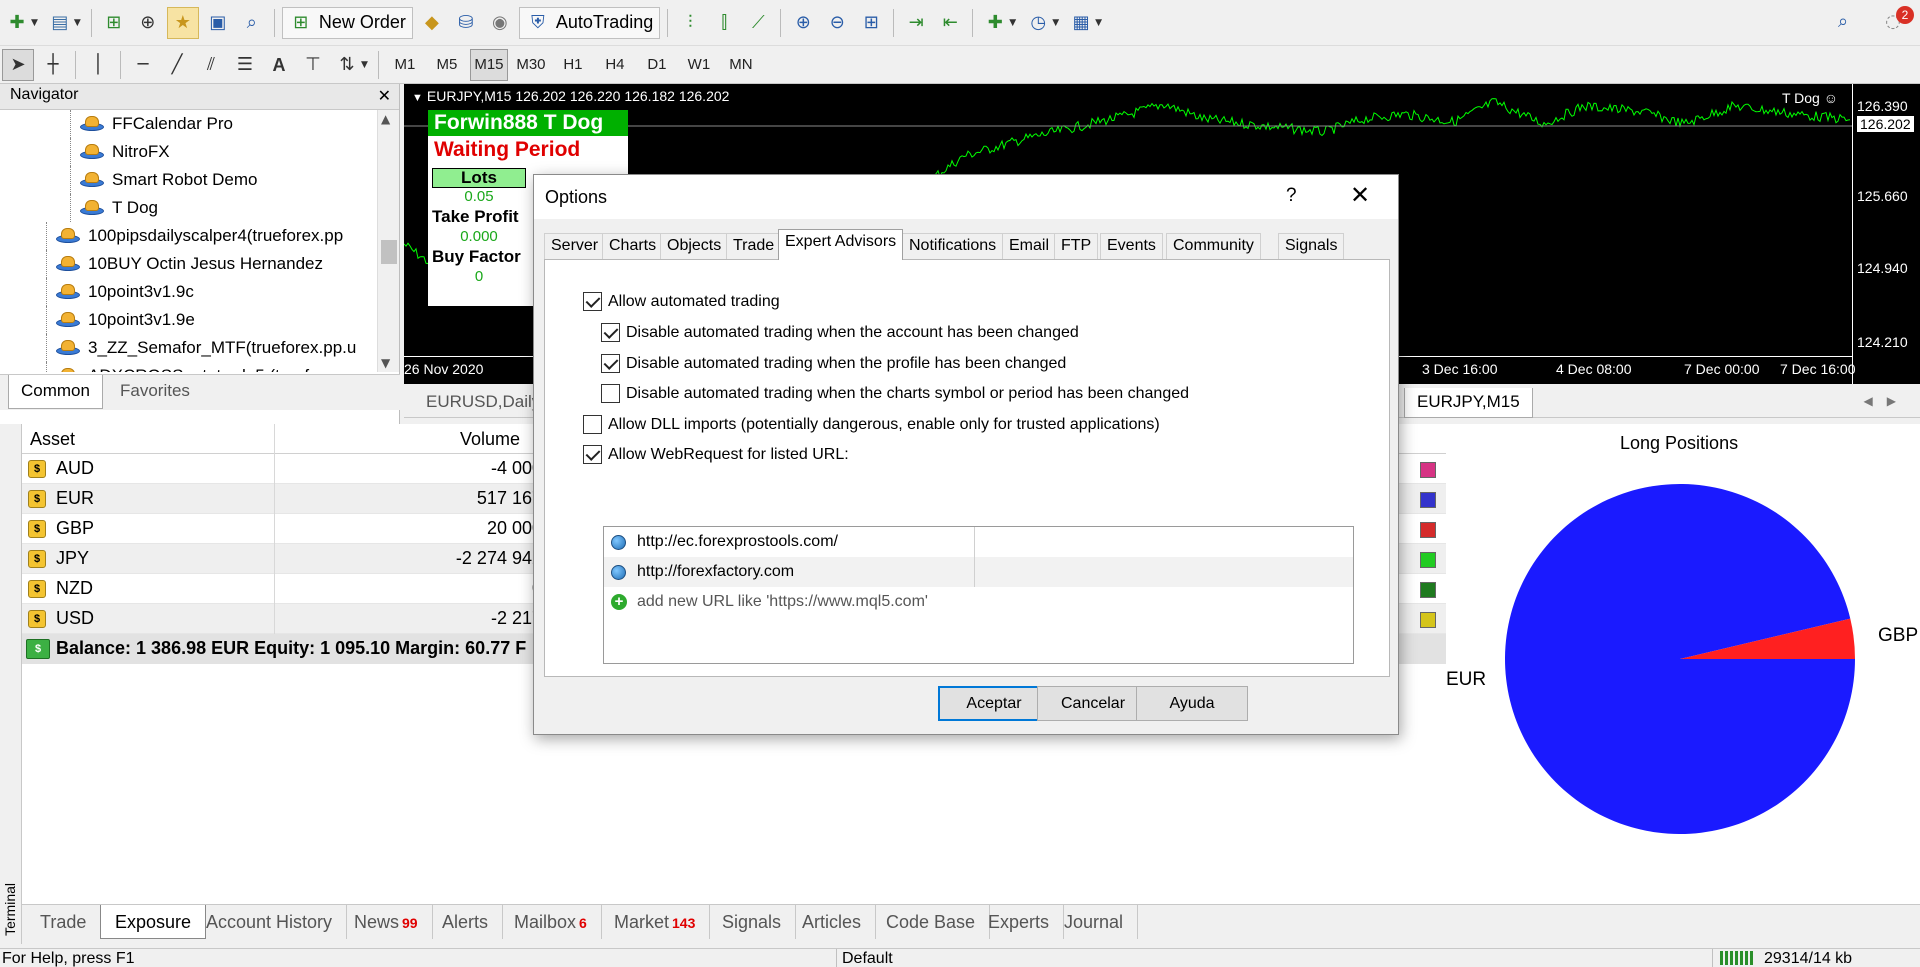 The height and width of the screenshot is (967, 1920). I want to click on dialog-tab-trade: Trade, so click(754, 246).